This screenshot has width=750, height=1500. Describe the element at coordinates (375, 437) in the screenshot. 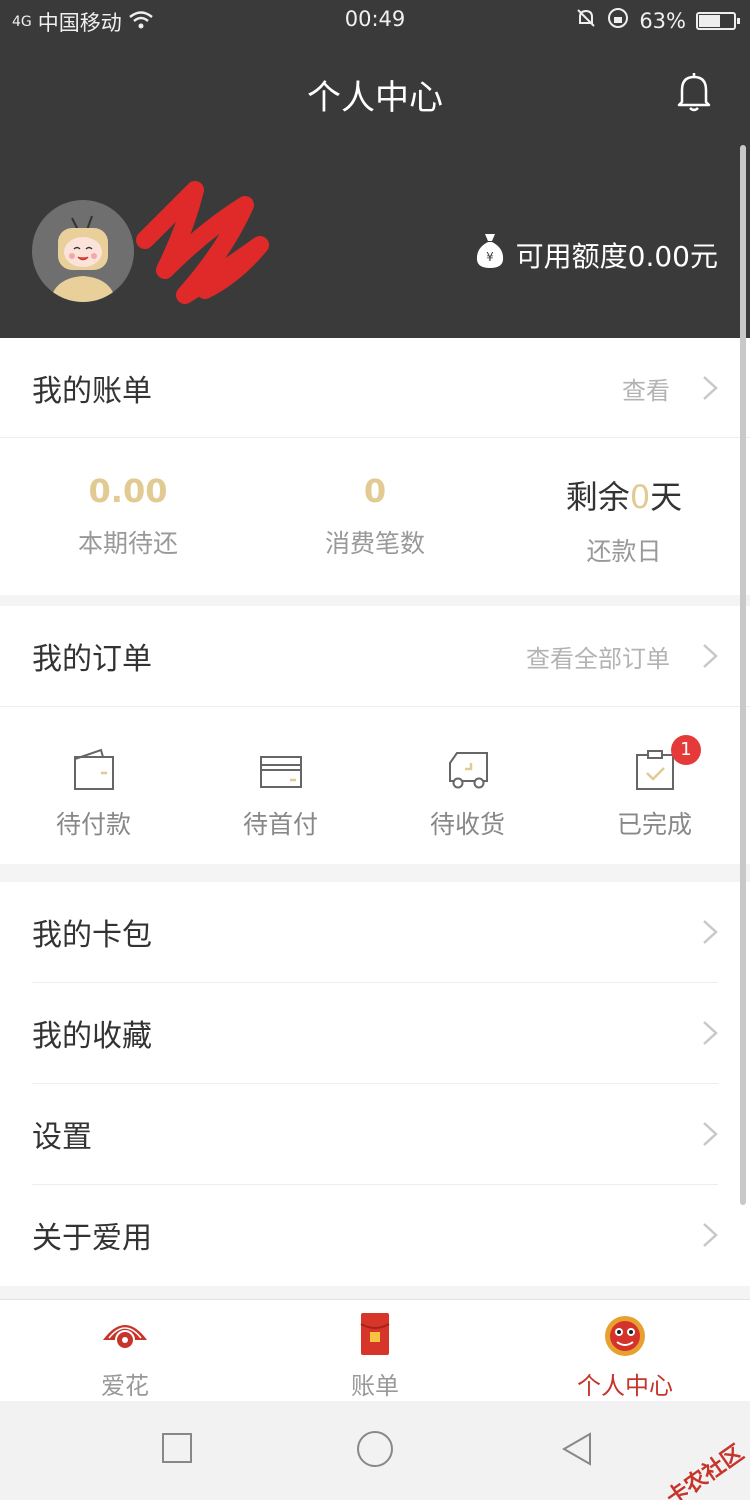

I see `divider` at that location.